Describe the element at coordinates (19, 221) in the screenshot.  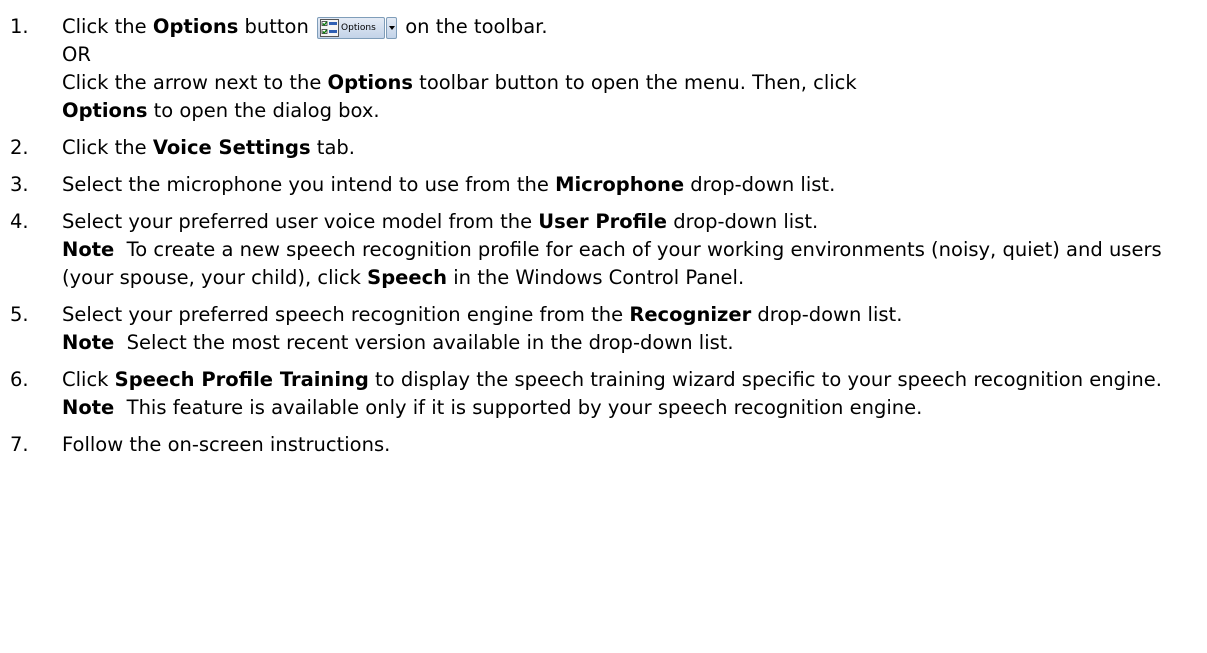
I see `step-number: 4.` at that location.